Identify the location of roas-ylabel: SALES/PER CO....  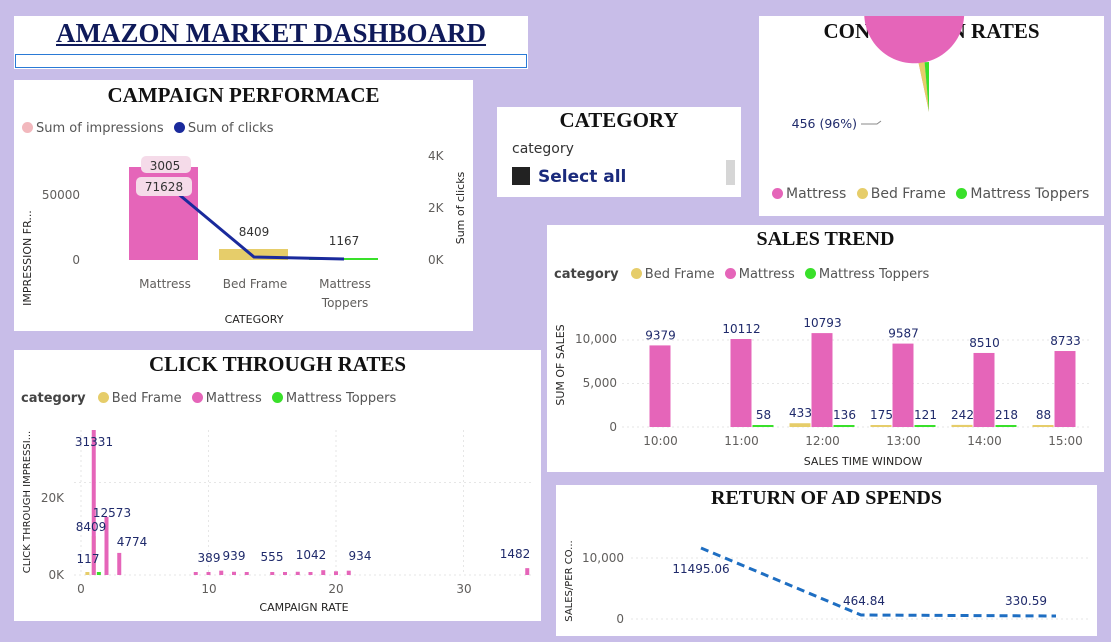
(569, 580).